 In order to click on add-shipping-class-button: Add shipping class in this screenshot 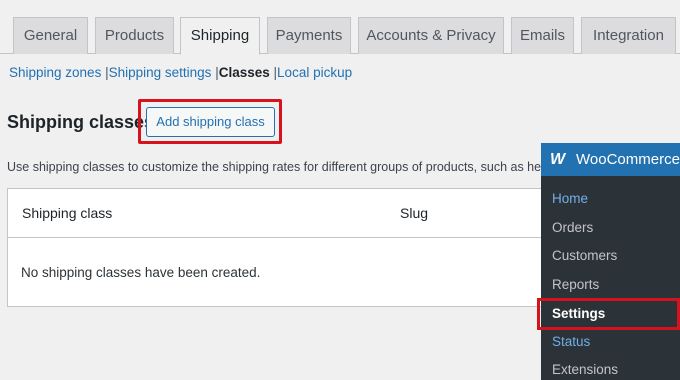, I will do `click(210, 122)`.